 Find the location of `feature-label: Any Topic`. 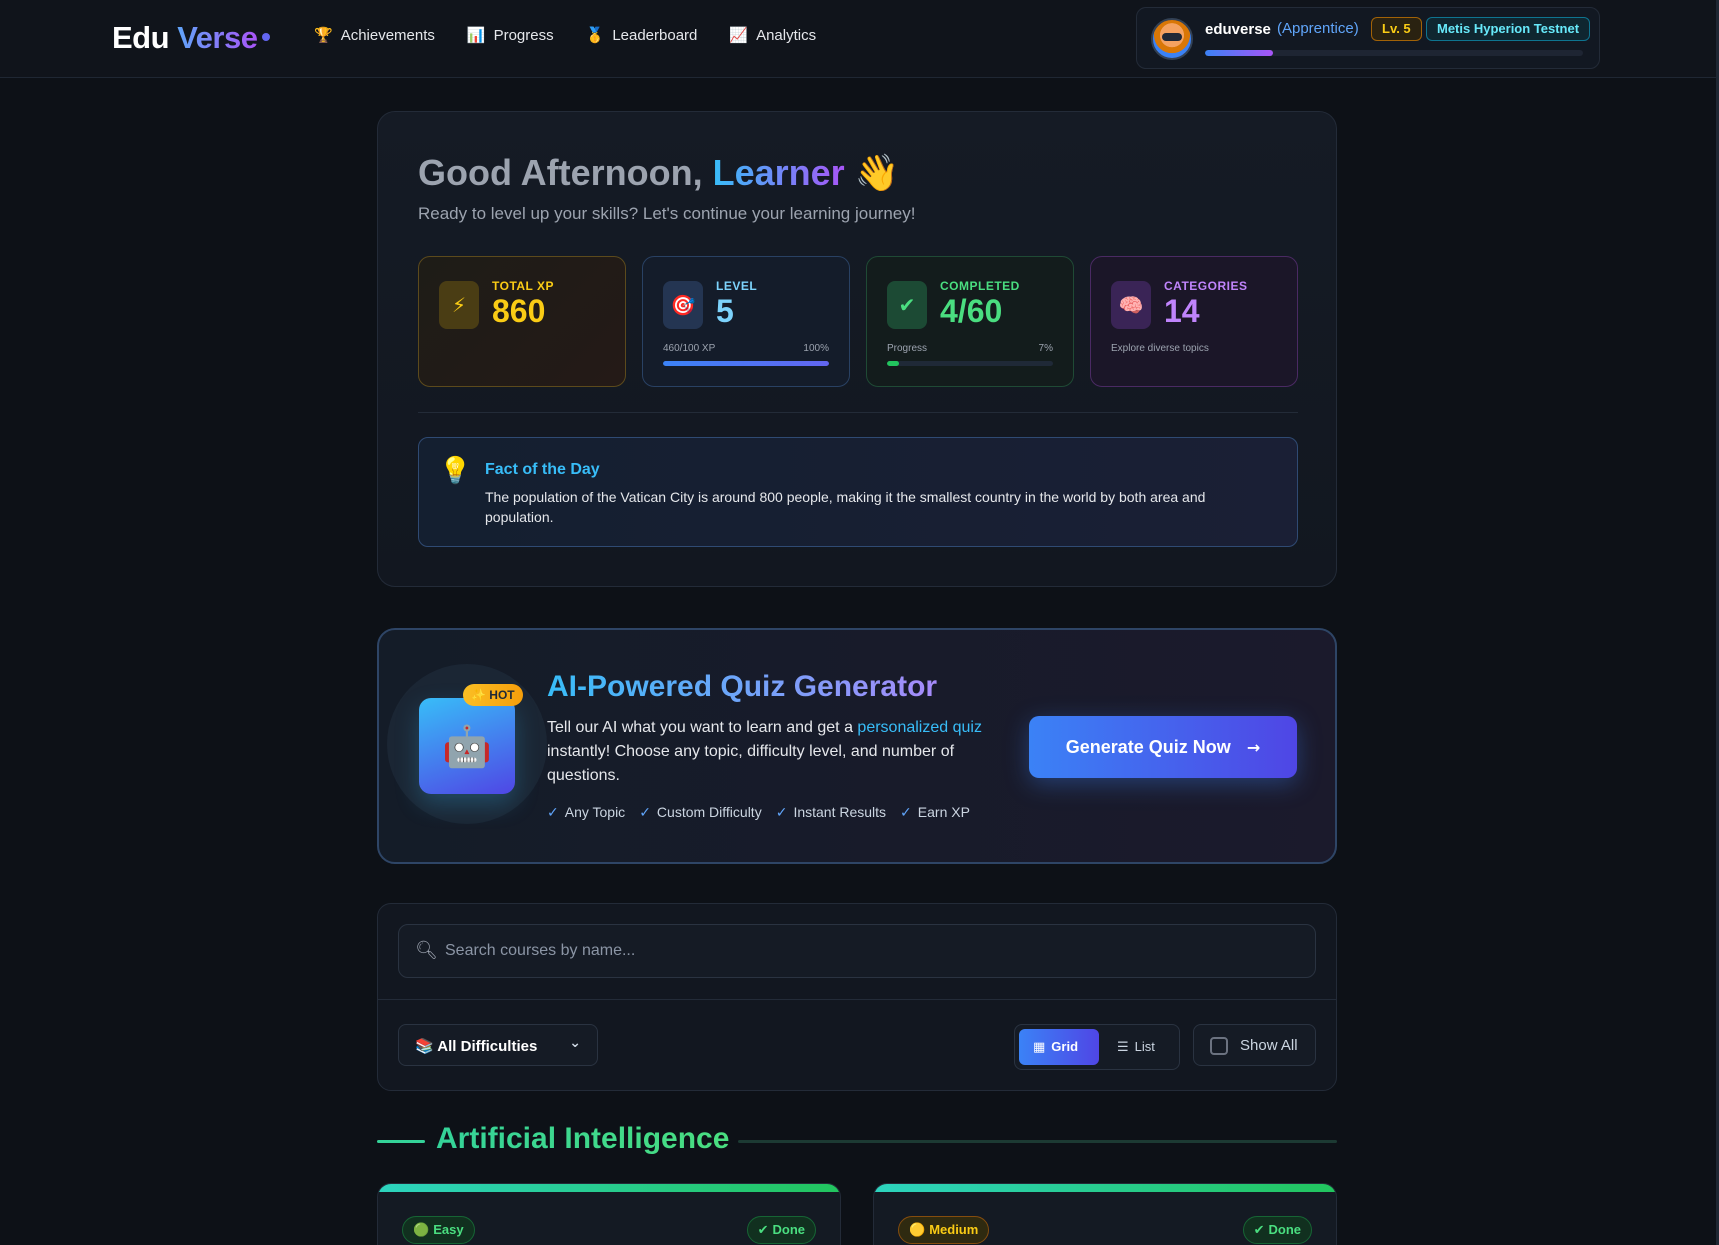

feature-label: Any Topic is located at coordinates (595, 812).